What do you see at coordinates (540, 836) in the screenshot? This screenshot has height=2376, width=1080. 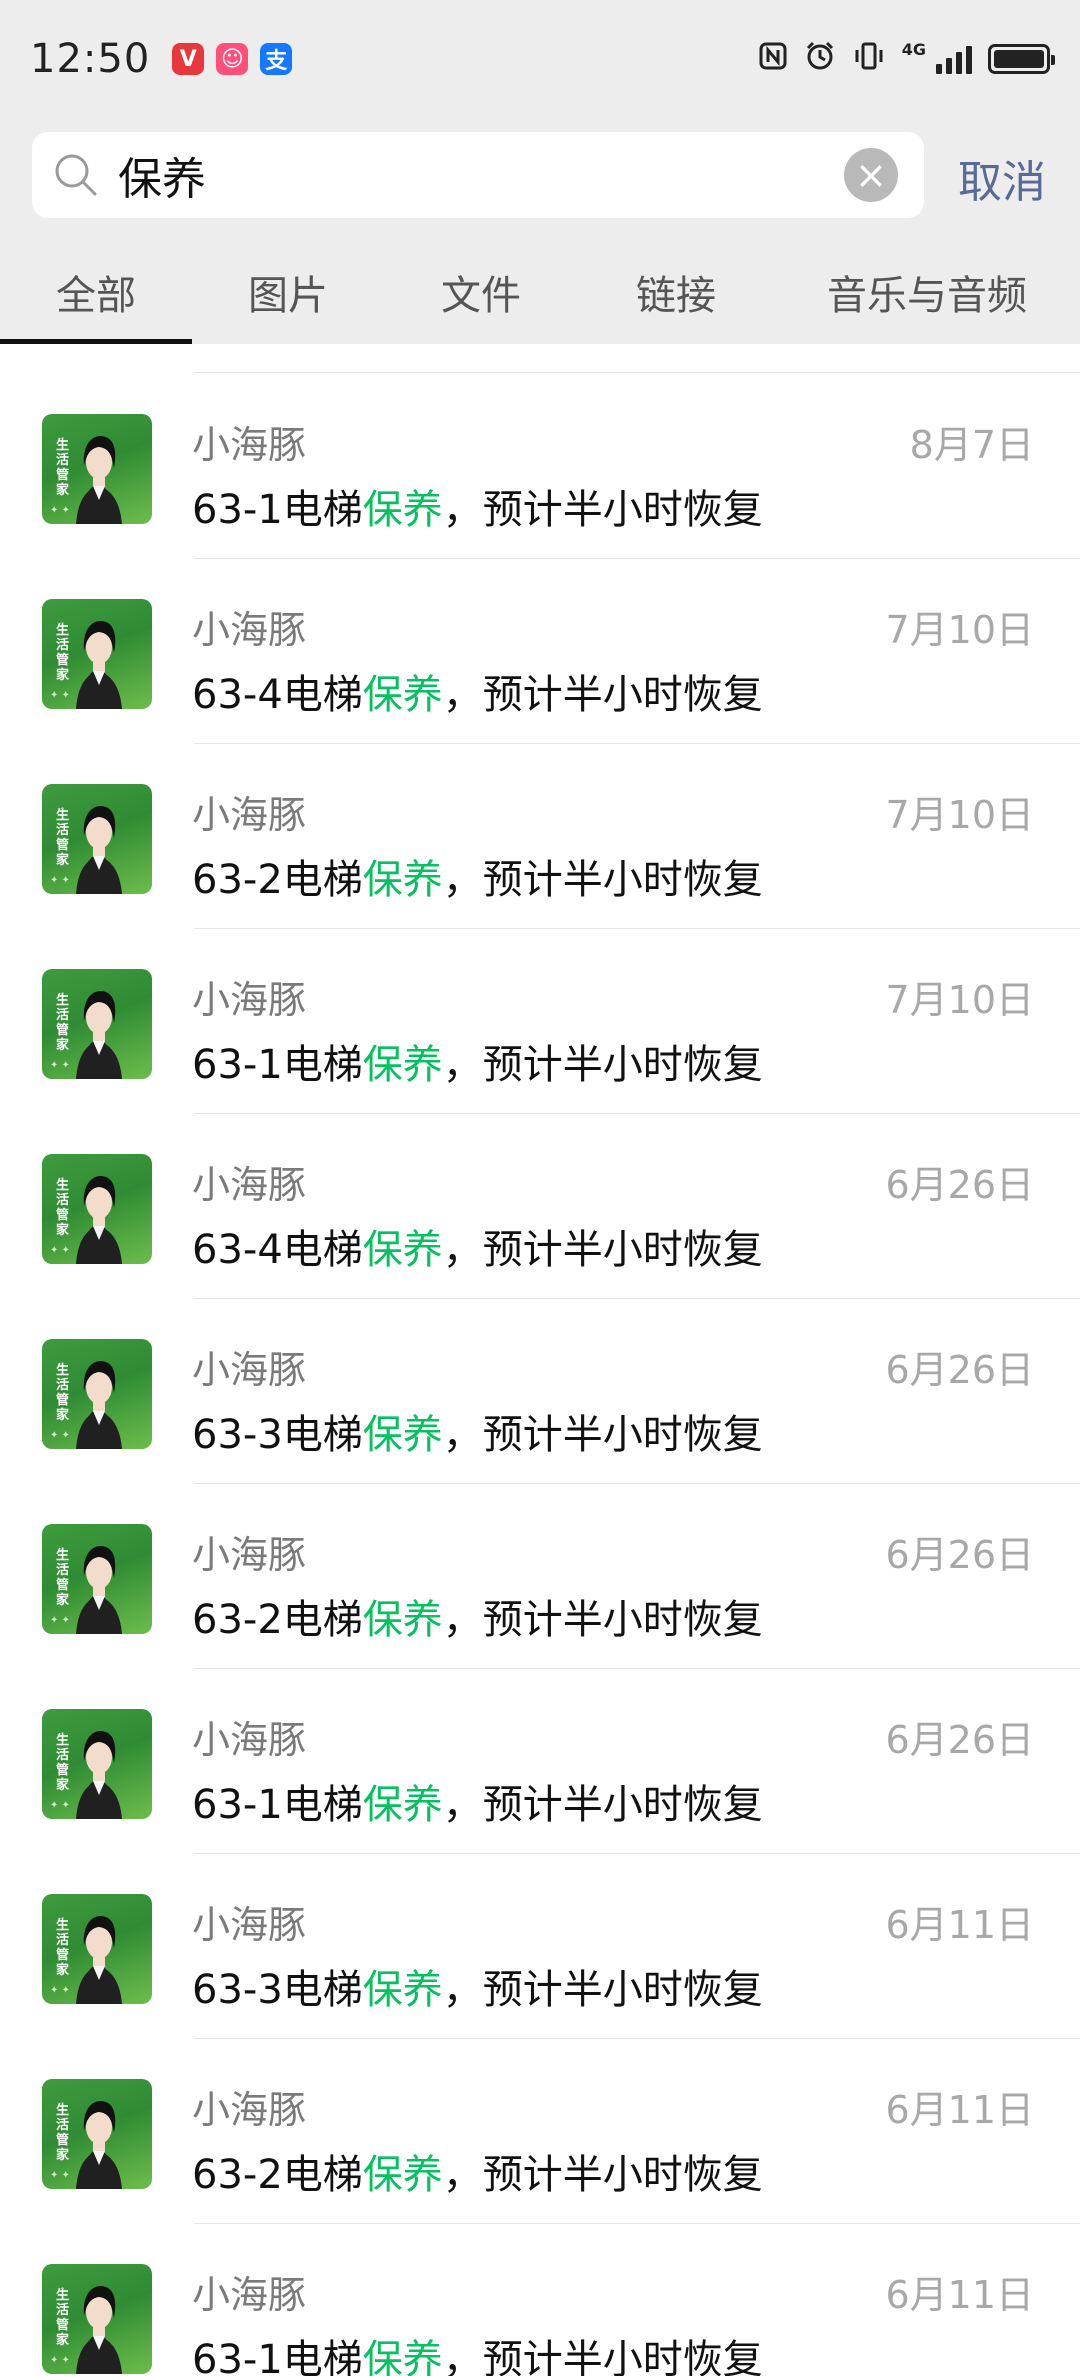 I see `result-item: 生活管家 ✦ ✦ 小海豚 7月10日 63-2电梯保养，预计半小时恢复` at bounding box center [540, 836].